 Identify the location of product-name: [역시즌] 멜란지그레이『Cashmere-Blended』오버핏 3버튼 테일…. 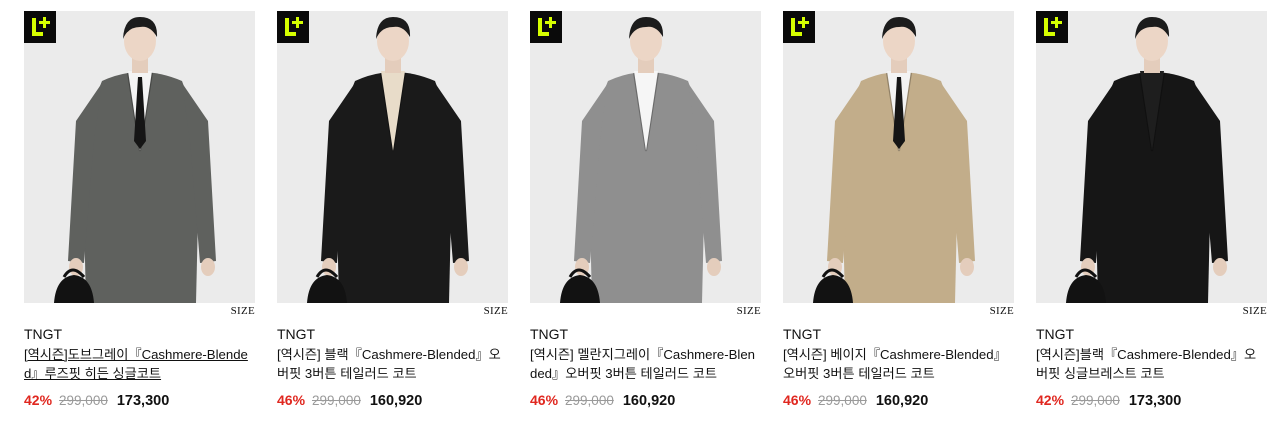
(645, 364).